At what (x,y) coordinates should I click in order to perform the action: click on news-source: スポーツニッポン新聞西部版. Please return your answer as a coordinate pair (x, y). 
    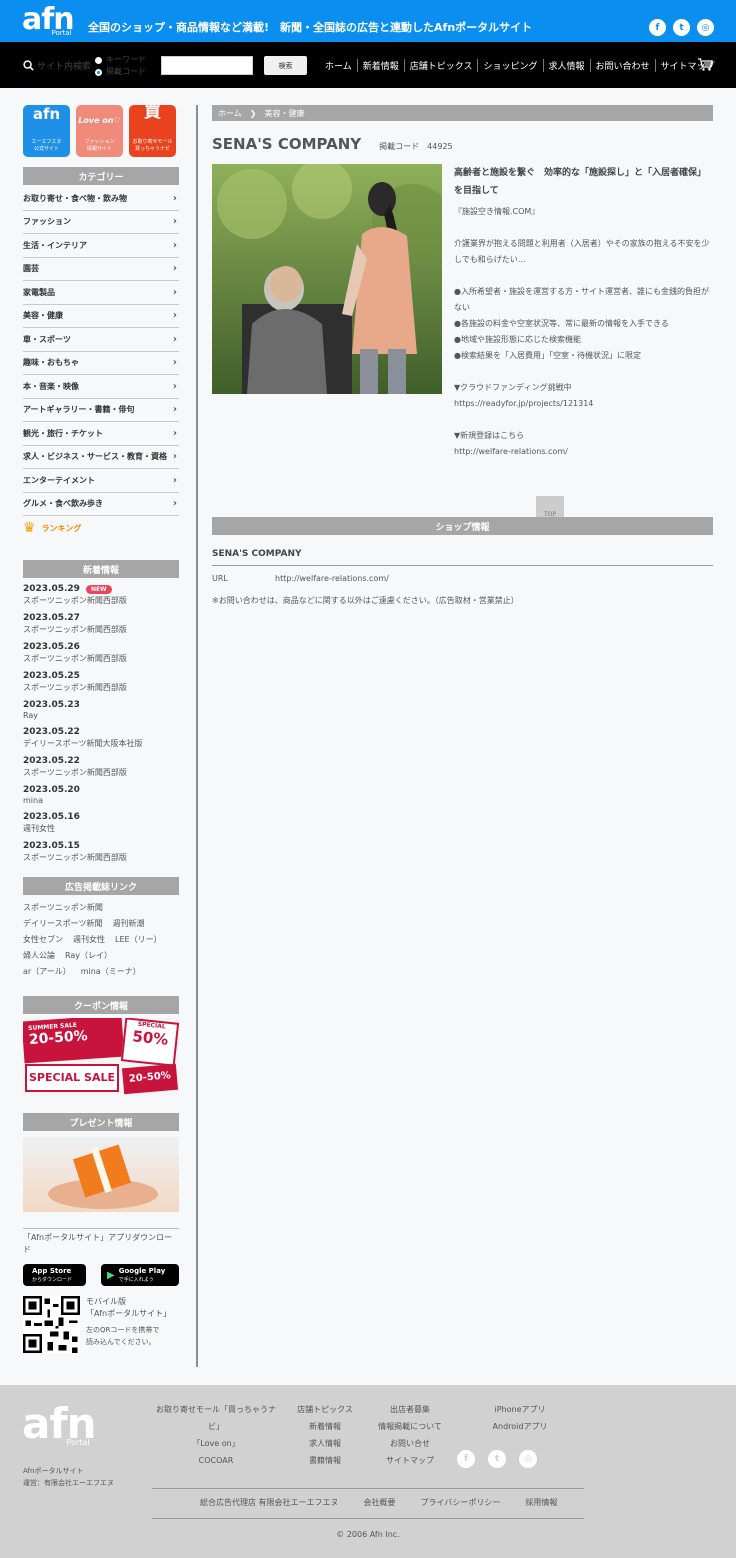
    Looking at the image, I should click on (75, 857).